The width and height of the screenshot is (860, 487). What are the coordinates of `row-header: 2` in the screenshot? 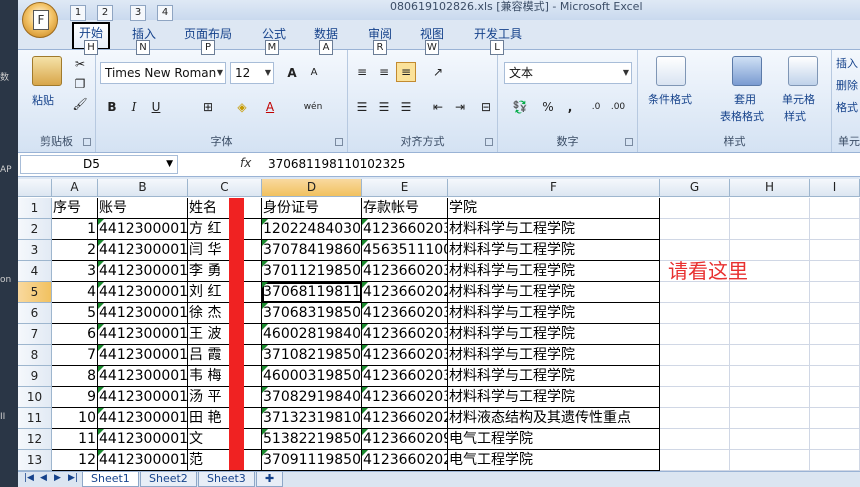 It's located at (35, 229).